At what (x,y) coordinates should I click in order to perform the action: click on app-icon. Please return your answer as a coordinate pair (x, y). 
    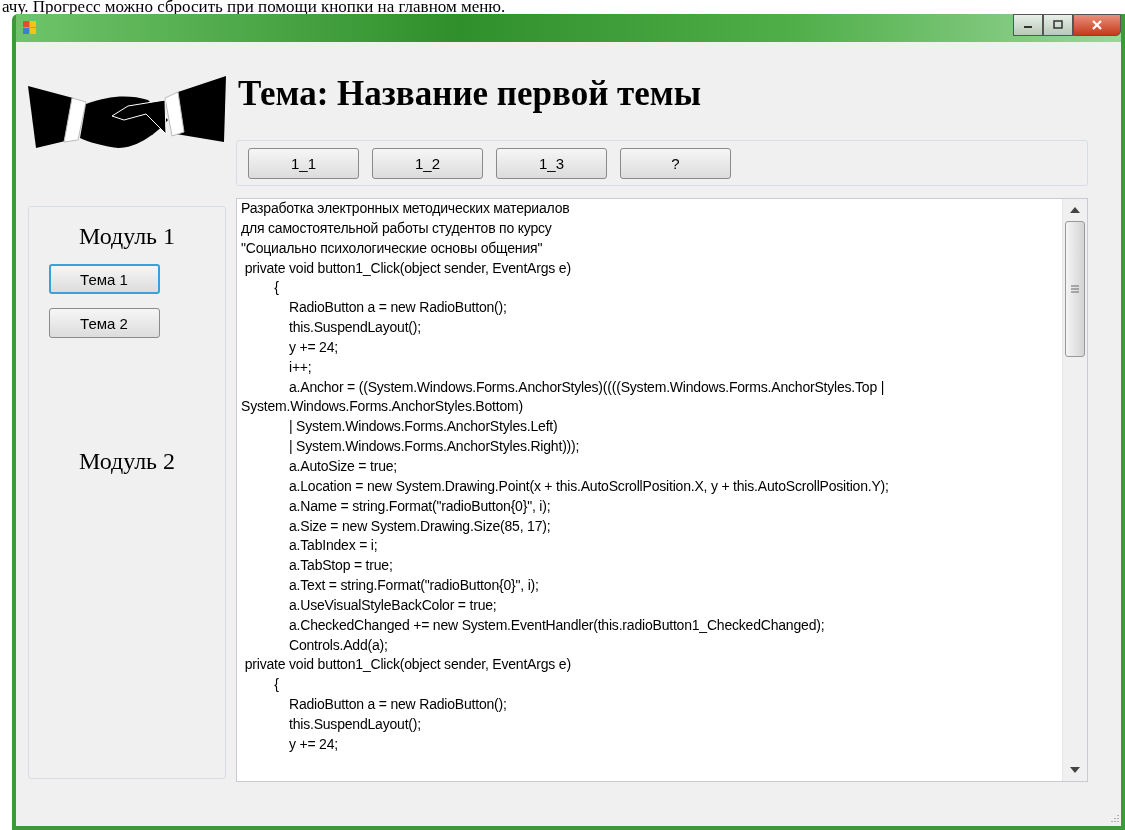
    Looking at the image, I should click on (30, 28).